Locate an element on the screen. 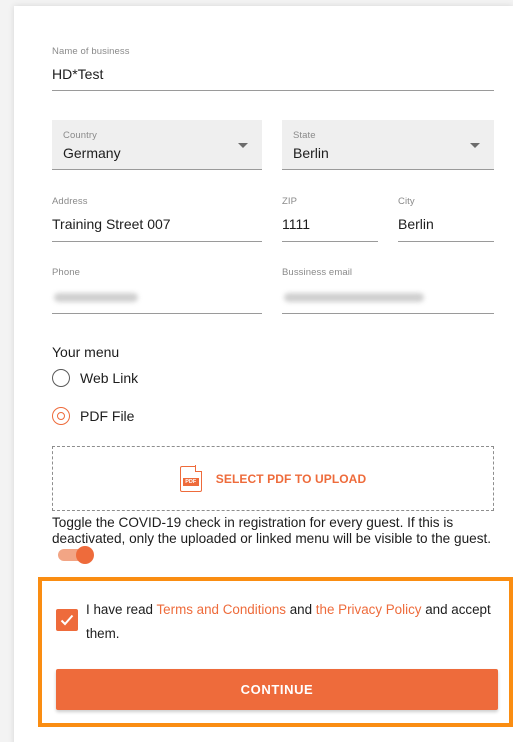 The width and height of the screenshot is (513, 742). zip-value: 1111 is located at coordinates (296, 224).